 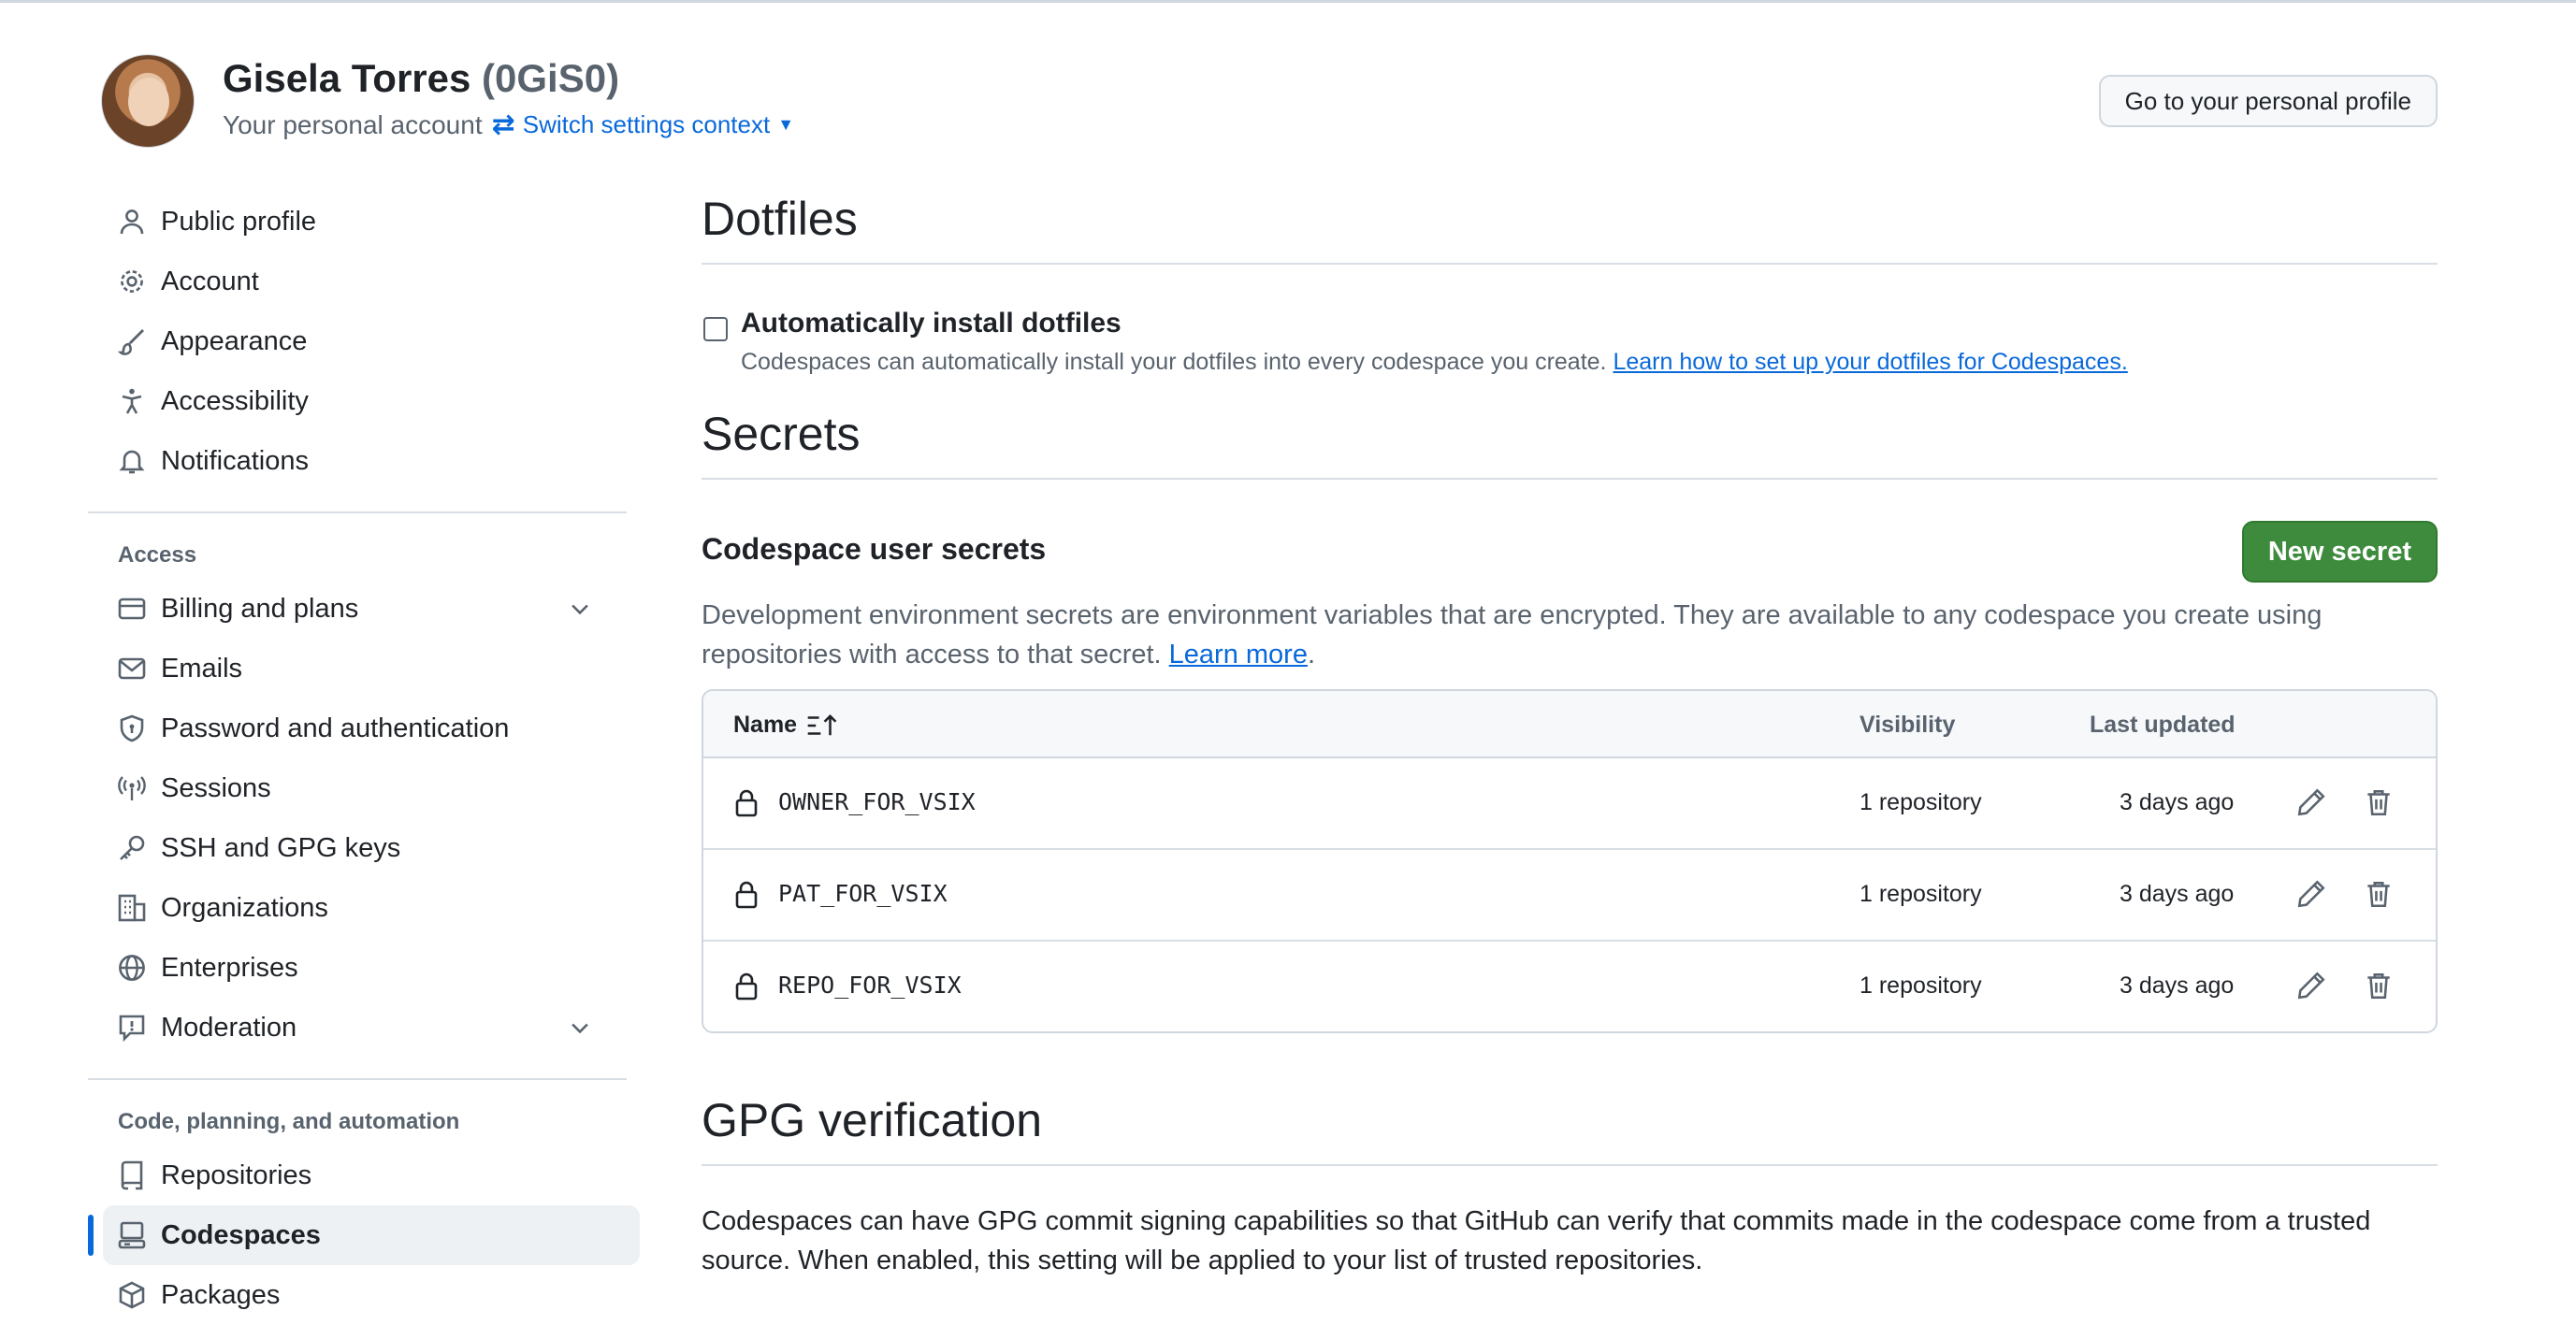 What do you see at coordinates (357, 281) in the screenshot?
I see `sidebar-item-account: Account` at bounding box center [357, 281].